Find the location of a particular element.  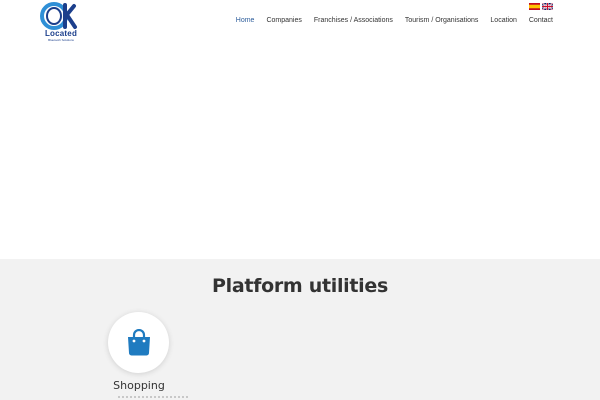

spanish-flag-icon is located at coordinates (534, 6).